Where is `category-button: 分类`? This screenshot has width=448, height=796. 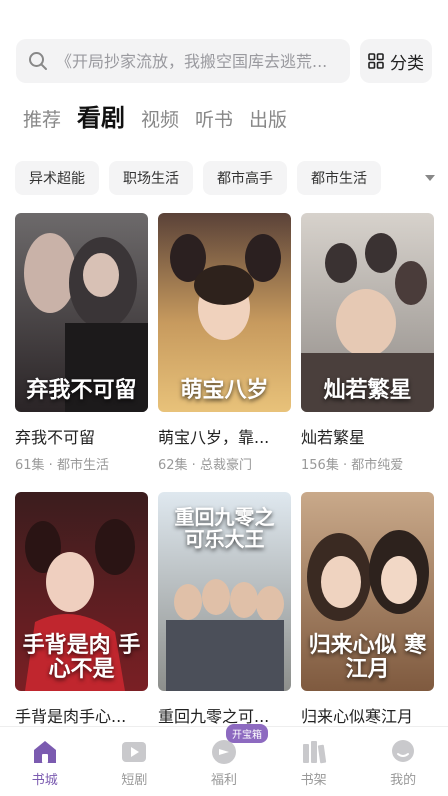
category-button: 分类 is located at coordinates (396, 61).